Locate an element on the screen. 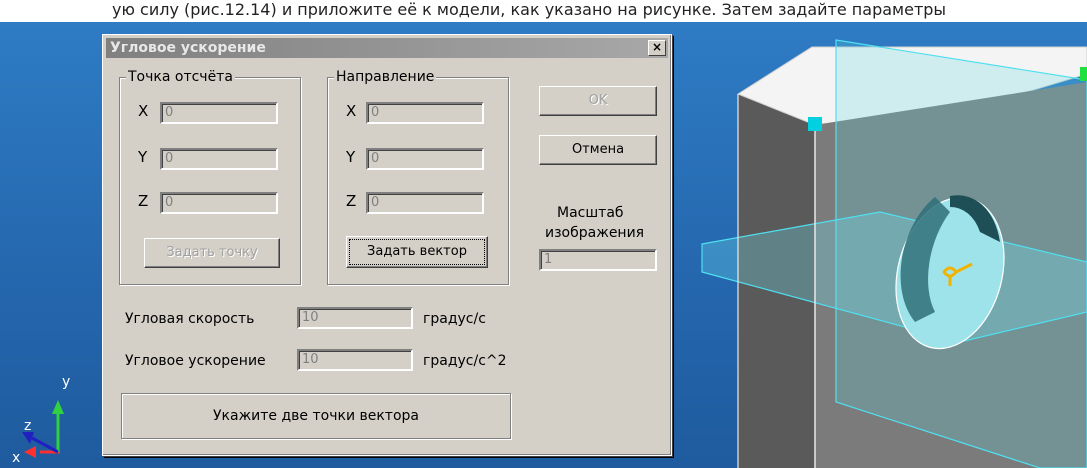 This screenshot has width=1087, height=468. direction-z-label: Z is located at coordinates (351, 201).